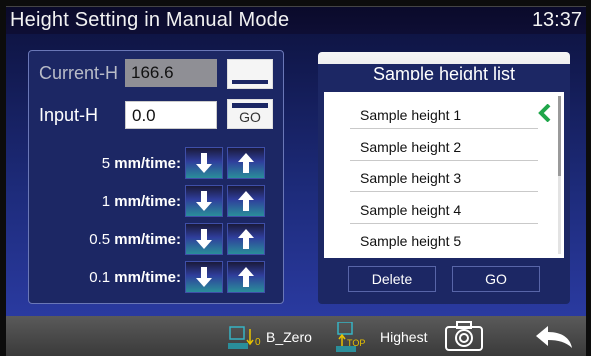 This screenshot has height=356, width=591. I want to click on list-item: Sample height 4, so click(444, 208).